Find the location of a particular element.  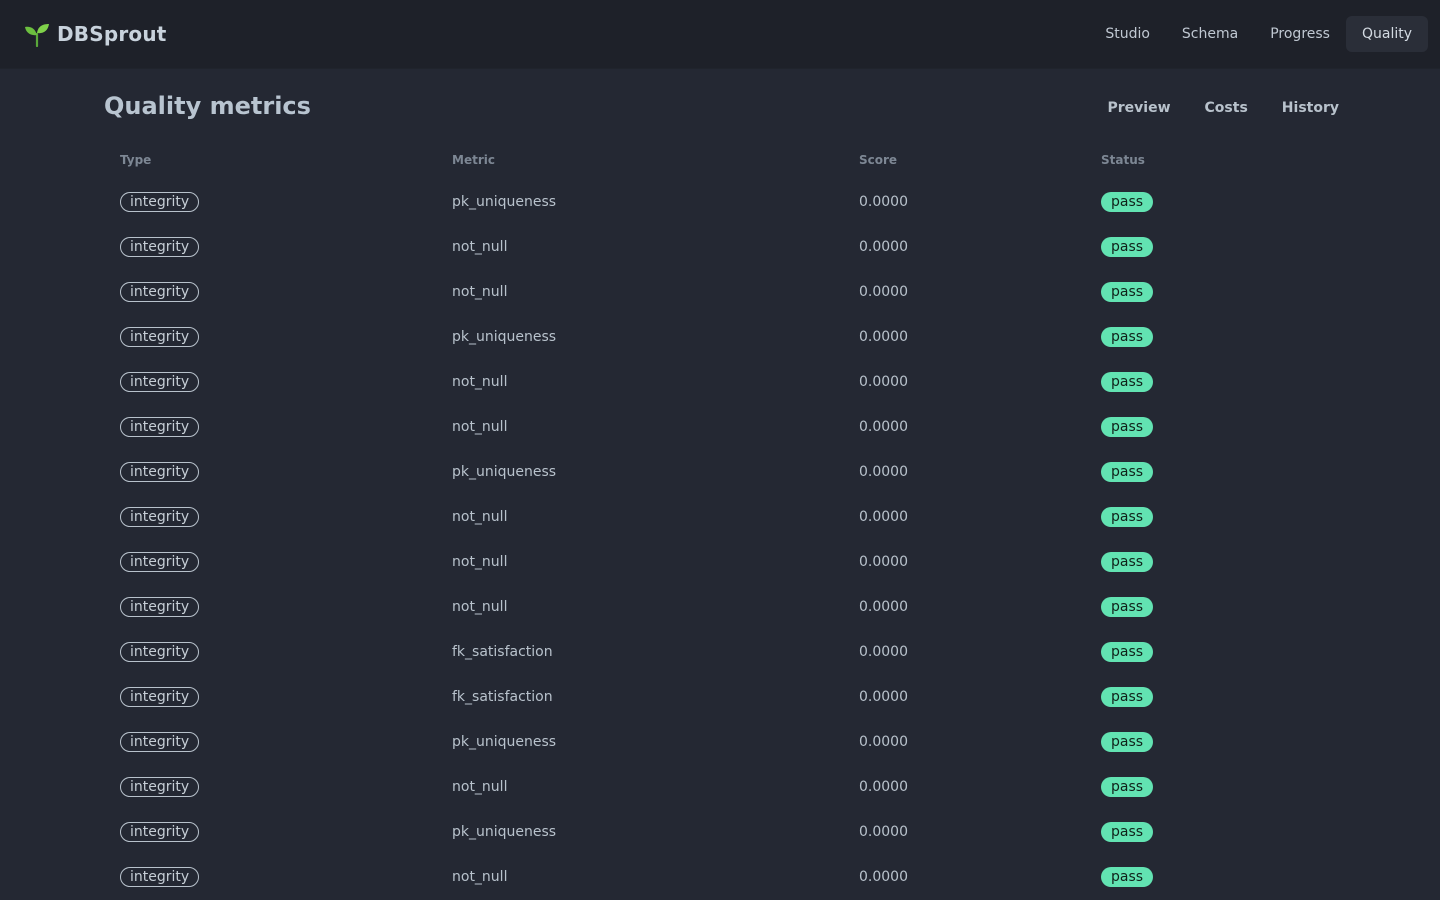

brand: DBSprout is located at coordinates (95, 34).